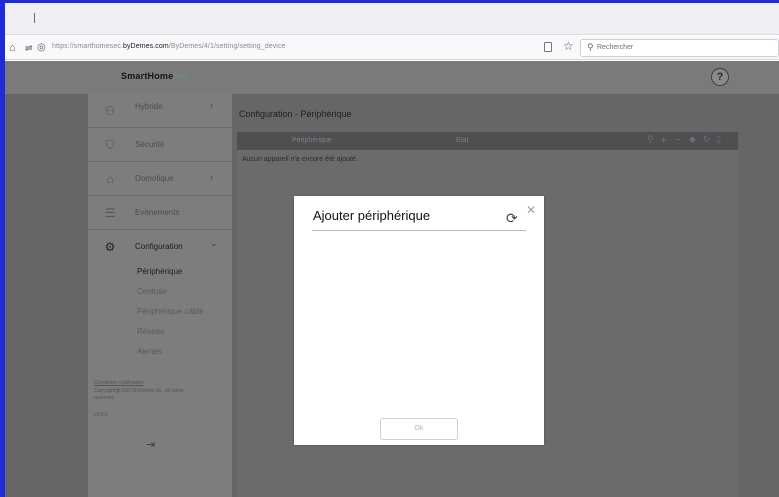 This screenshot has height=497, width=779. Describe the element at coordinates (300, 159) in the screenshot. I see `empty-state-message: Aucun appareil n'a encore été ajouté.` at that location.